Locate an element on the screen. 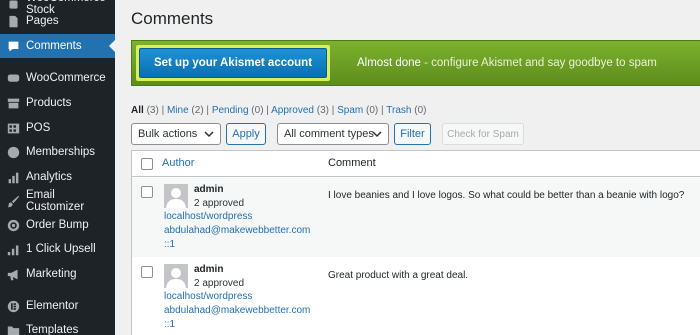 Image resolution: width=700 pixels, height=335 pixels. sidebar-item-analytics: Analytics is located at coordinates (57, 177).